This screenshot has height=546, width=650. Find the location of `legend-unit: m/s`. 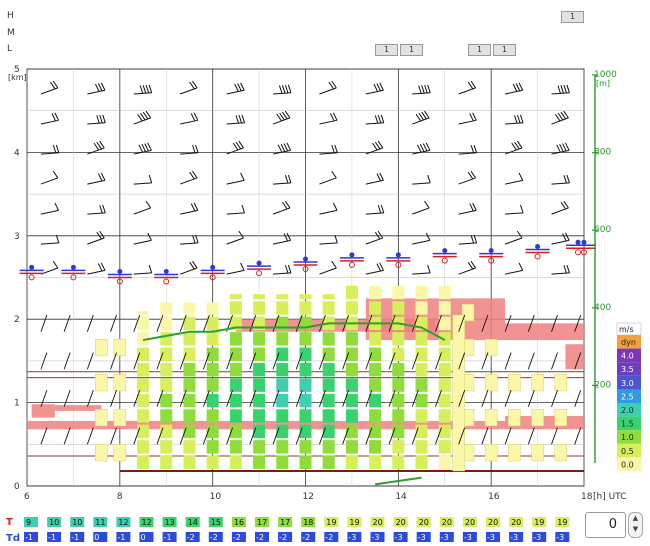

legend-unit: m/s is located at coordinates (626, 329).